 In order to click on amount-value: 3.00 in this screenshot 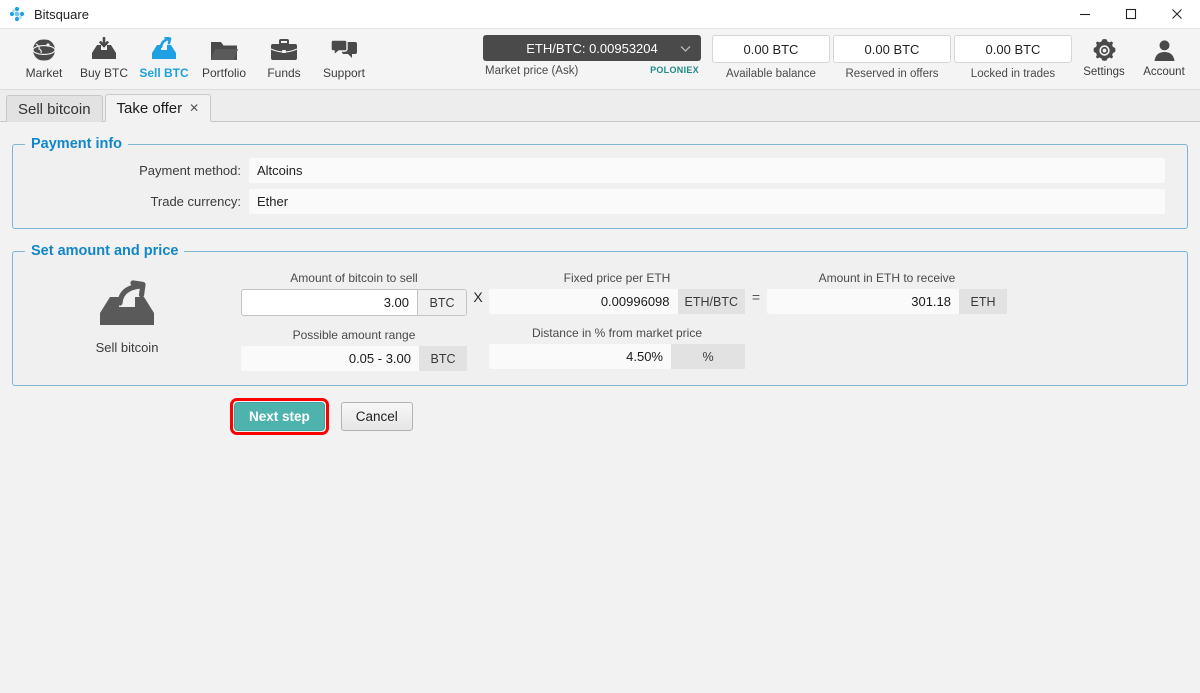, I will do `click(329, 302)`.